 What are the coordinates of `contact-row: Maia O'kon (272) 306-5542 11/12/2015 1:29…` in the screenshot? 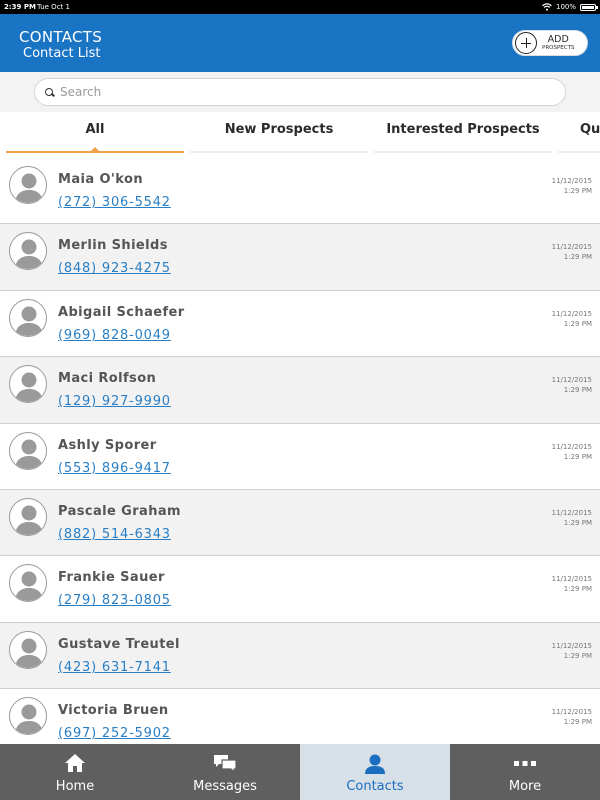 It's located at (300, 191).